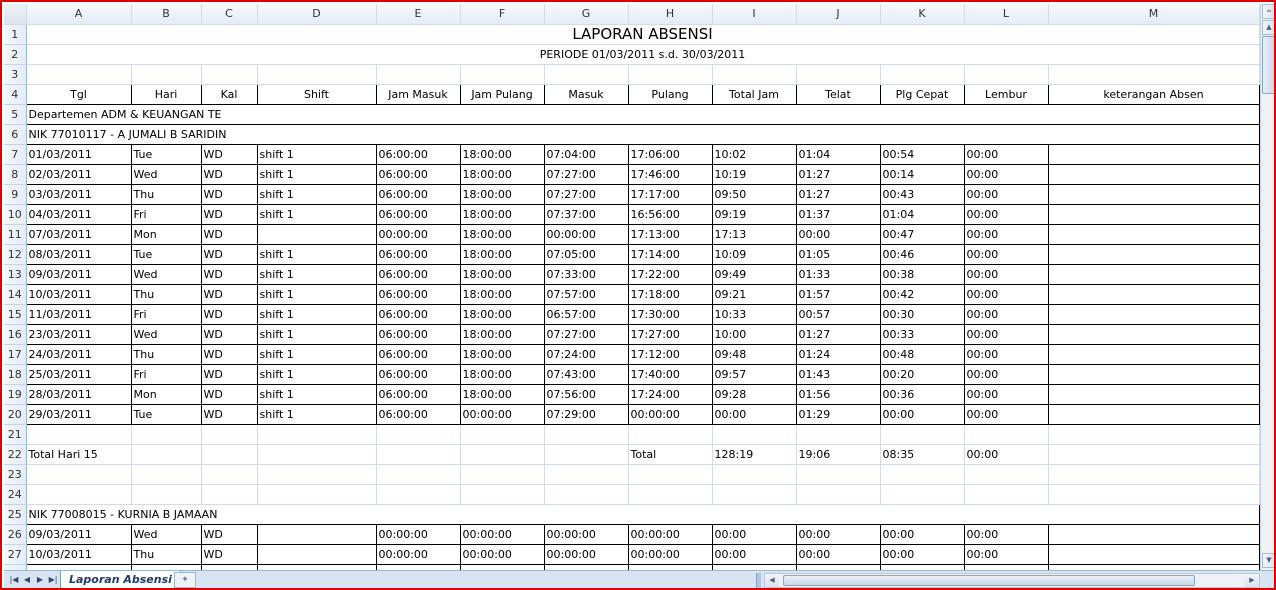 This screenshot has width=1276, height=590. Describe the element at coordinates (1154, 14) in the screenshot. I see `column-header: M` at that location.